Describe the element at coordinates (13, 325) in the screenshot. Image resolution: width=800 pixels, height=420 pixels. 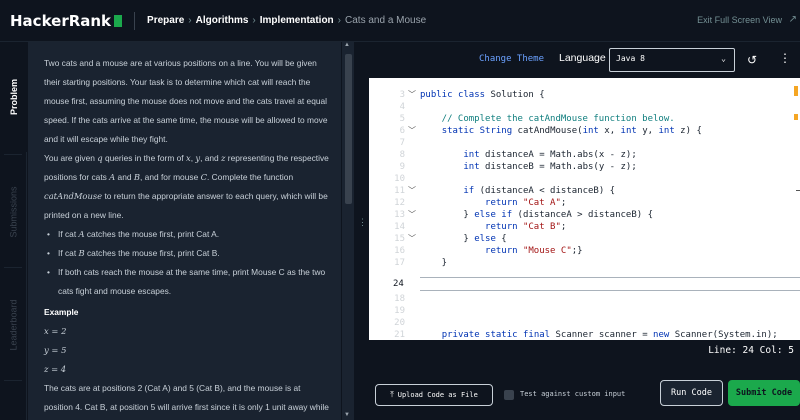
I see `tab-leaderboard: Leaderboard` at that location.